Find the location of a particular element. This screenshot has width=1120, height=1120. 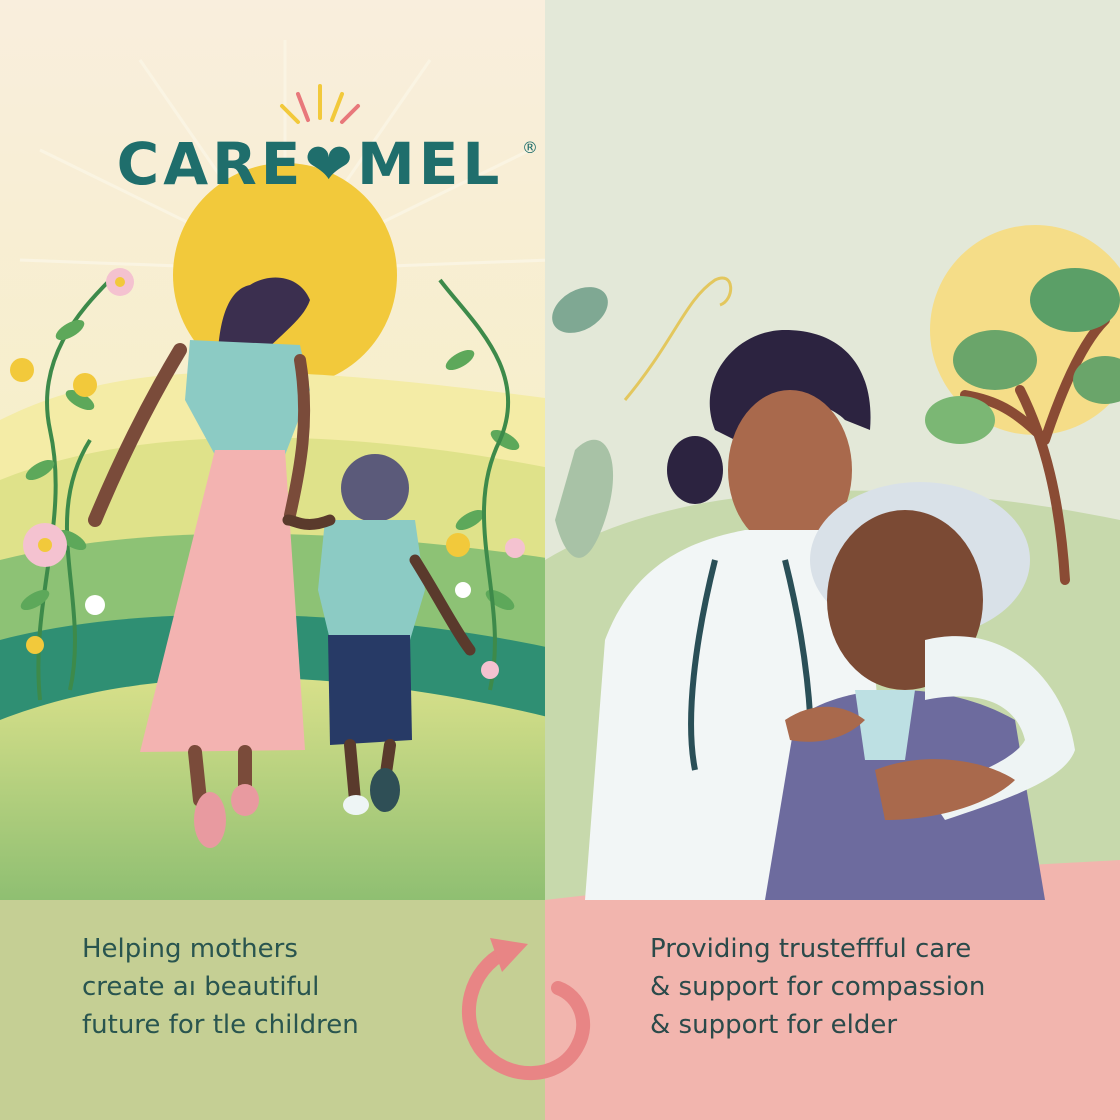

registered-mark: ® is located at coordinates (530, 147).